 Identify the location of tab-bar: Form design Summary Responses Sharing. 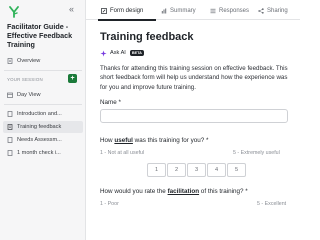
(193, 10).